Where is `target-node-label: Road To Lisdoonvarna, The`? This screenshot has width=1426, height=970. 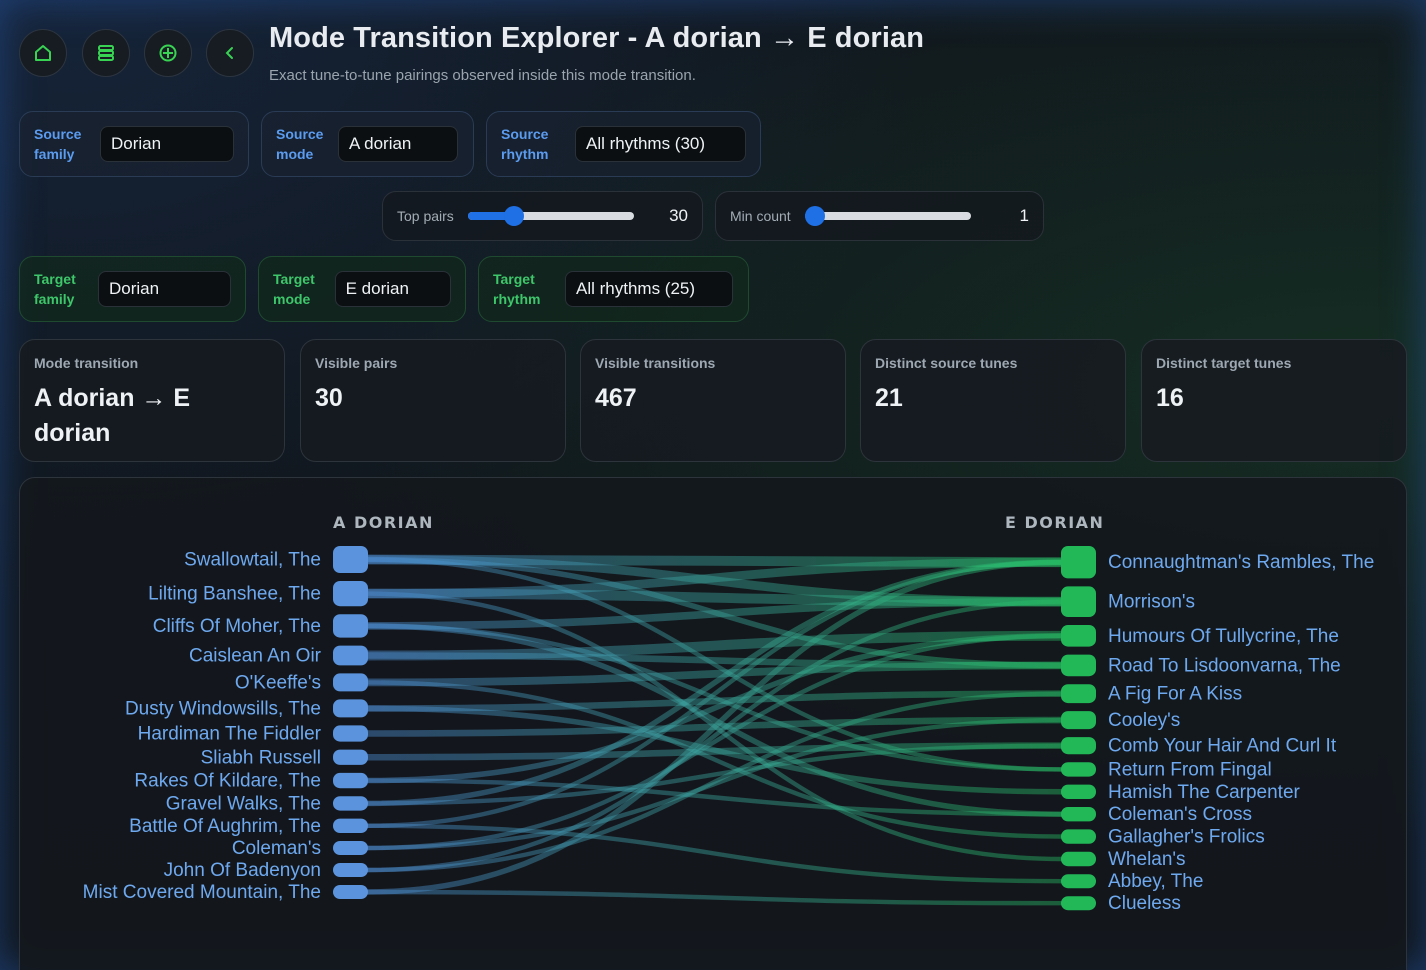 target-node-label: Road To Lisdoonvarna, The is located at coordinates (1224, 665).